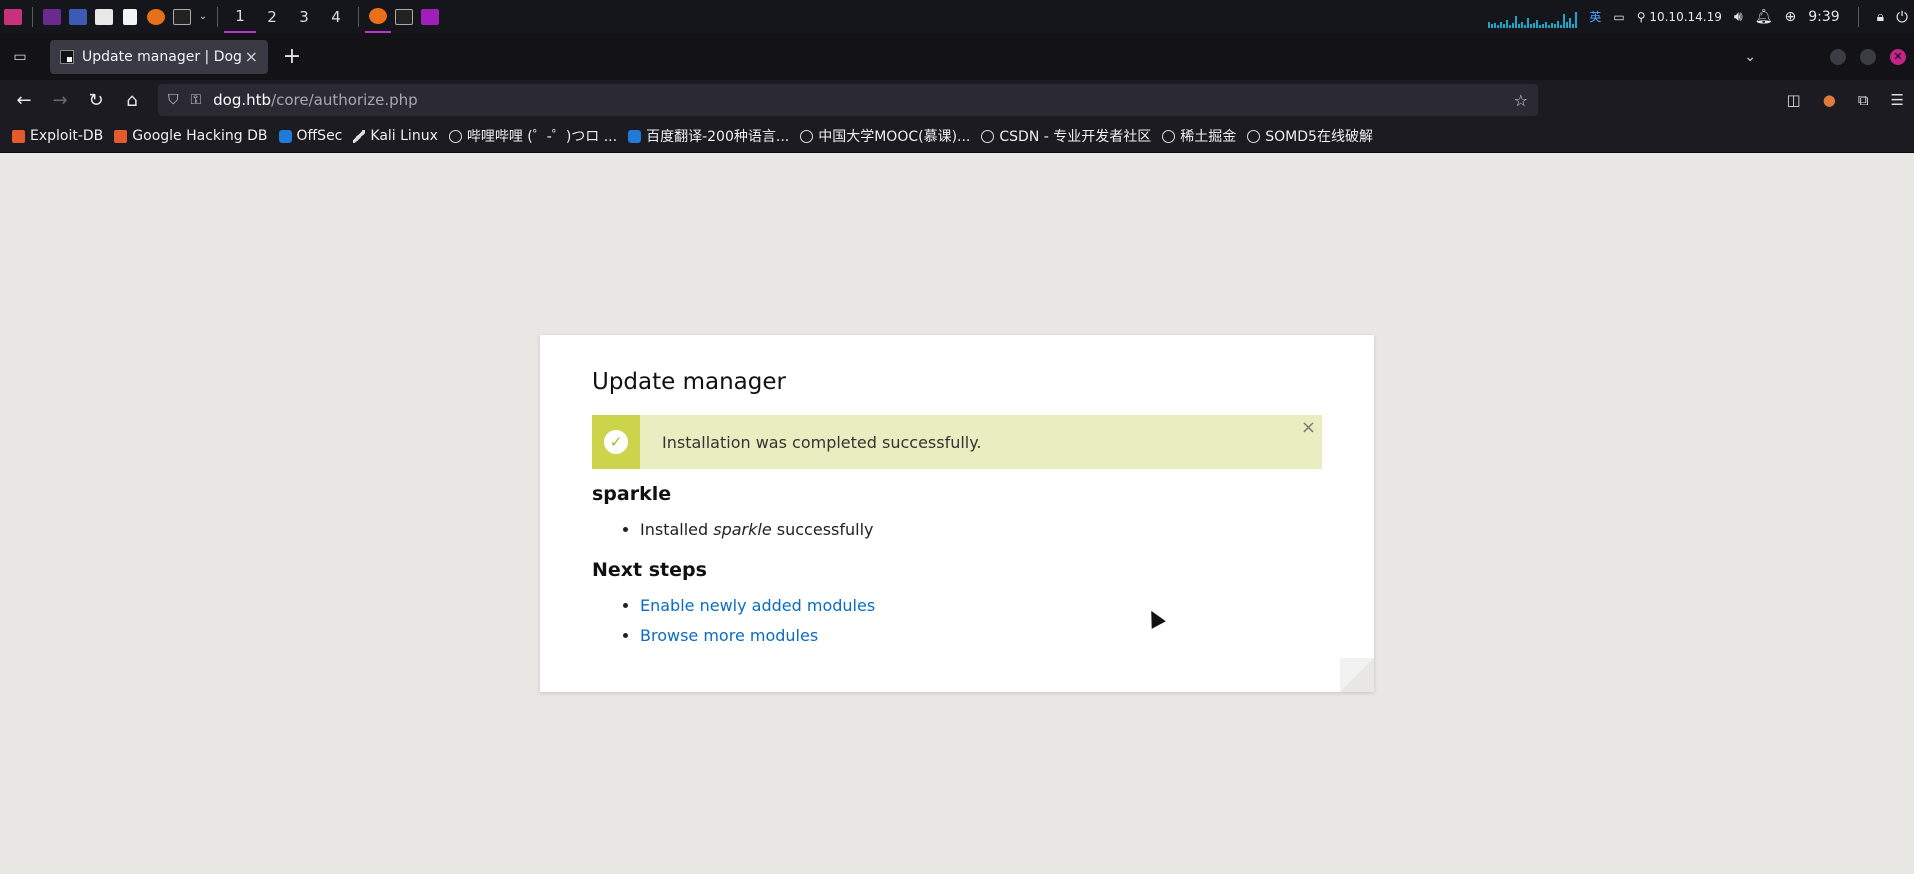 This screenshot has height=874, width=1914. What do you see at coordinates (635, 136) in the screenshot?
I see `baidu-translate-icon` at bounding box center [635, 136].